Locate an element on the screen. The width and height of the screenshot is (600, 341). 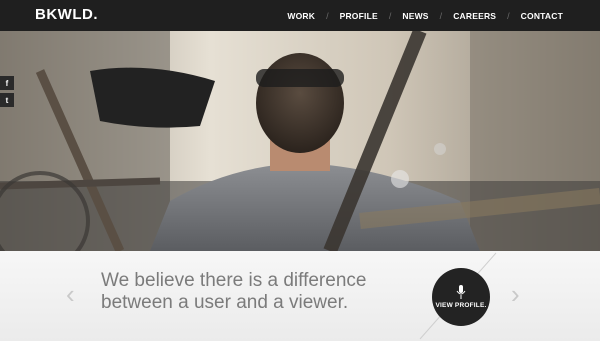
social-links: f t is located at coordinates (7, 93).